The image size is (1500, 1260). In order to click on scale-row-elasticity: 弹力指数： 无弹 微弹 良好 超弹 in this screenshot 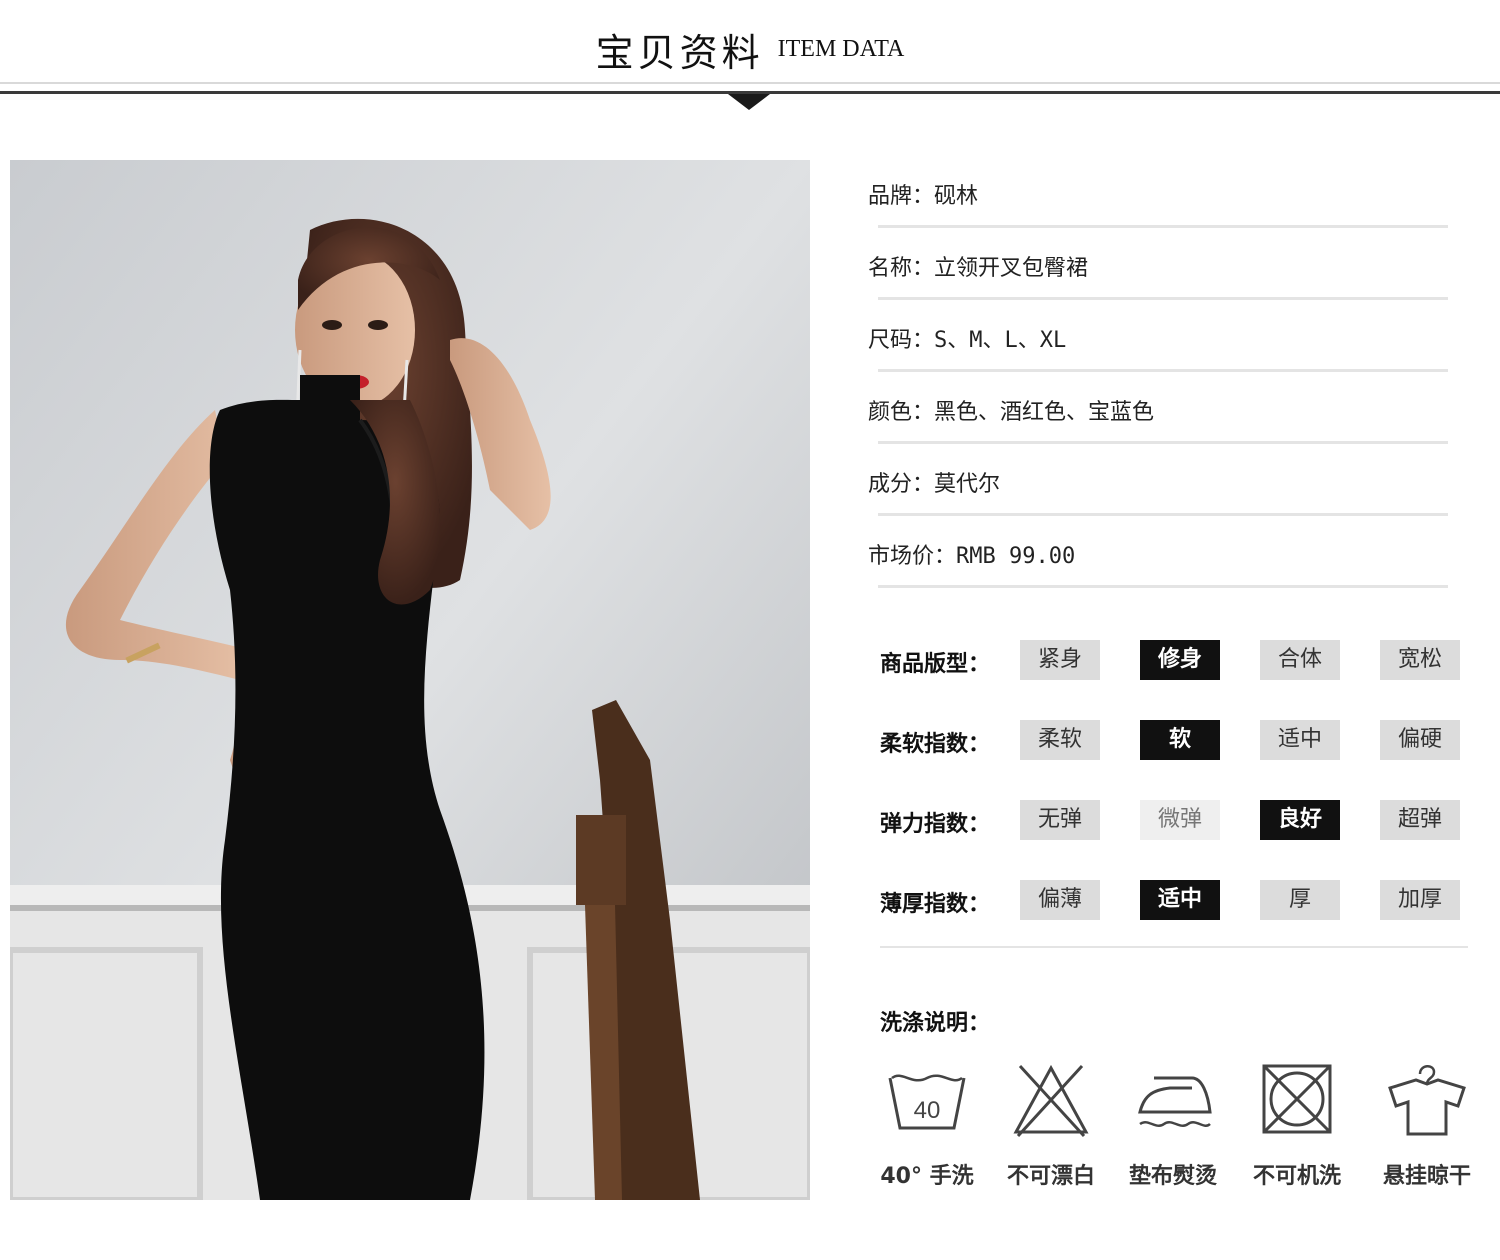, I will do `click(1180, 821)`.